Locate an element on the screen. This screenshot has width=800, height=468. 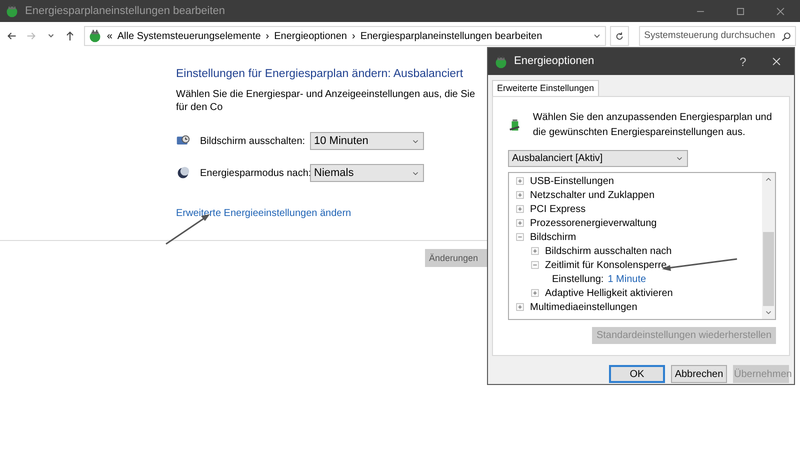
help-button: ? is located at coordinates (743, 61).